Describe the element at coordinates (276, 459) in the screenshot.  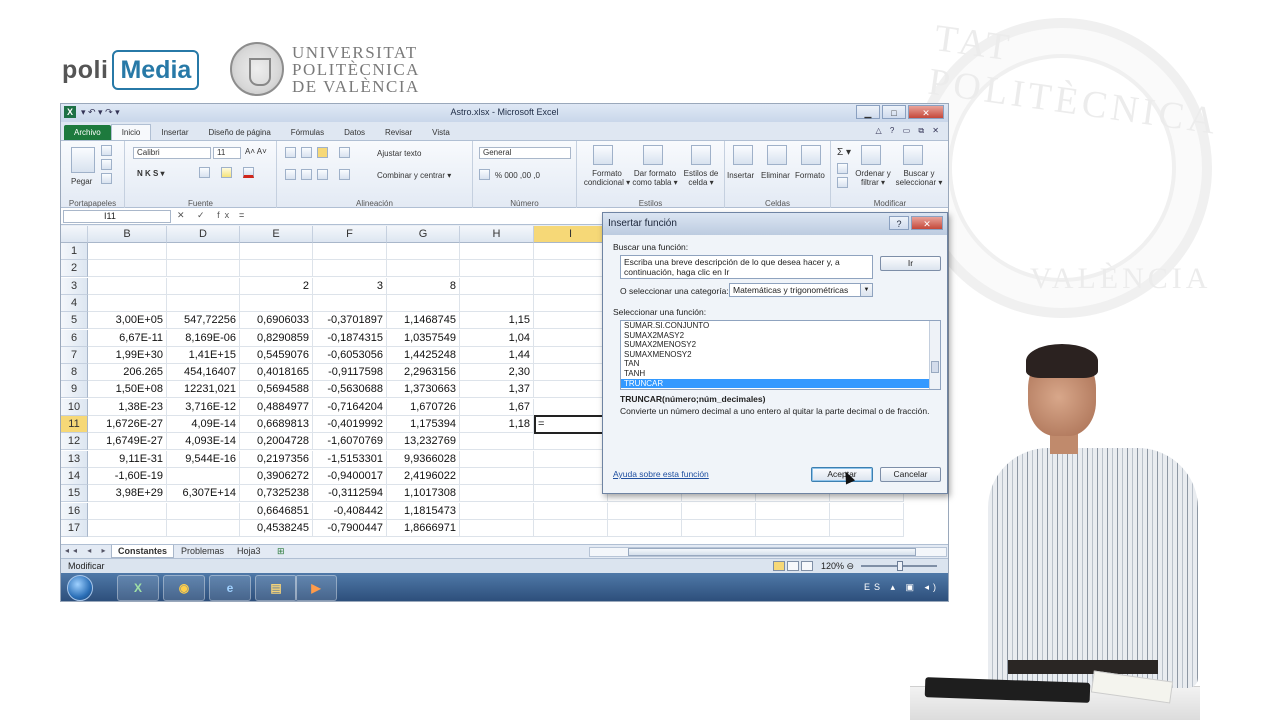
I see `cell: 0,2197356` at that location.